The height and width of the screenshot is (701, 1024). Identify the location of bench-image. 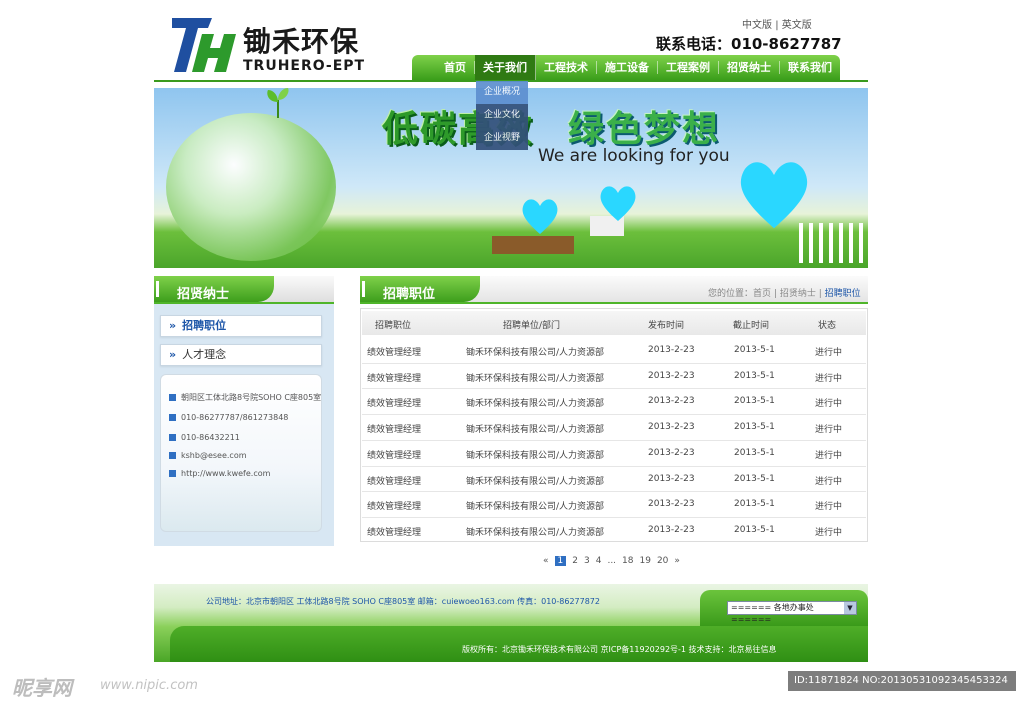
(533, 245).